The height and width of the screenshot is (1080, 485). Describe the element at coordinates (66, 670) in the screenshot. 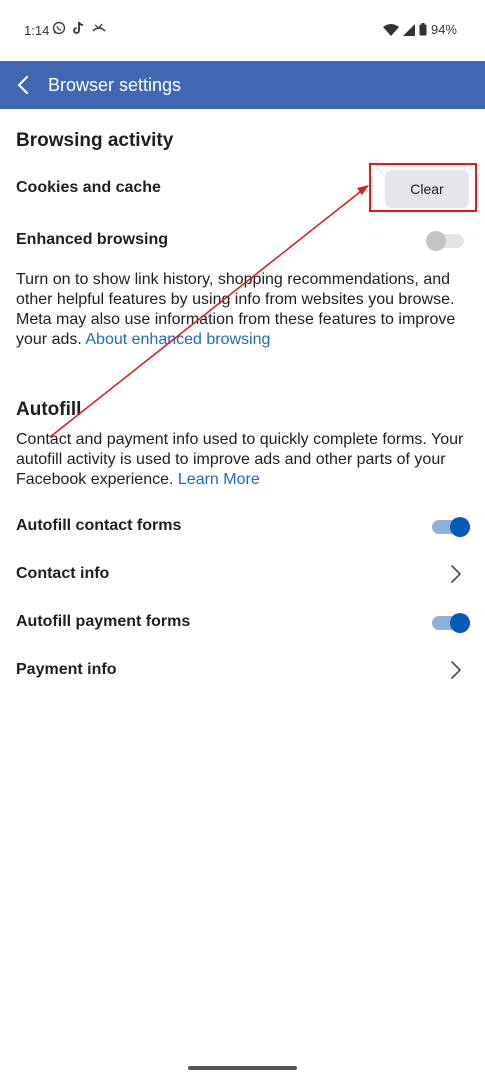

I see `payment-info-label: Payment info` at that location.